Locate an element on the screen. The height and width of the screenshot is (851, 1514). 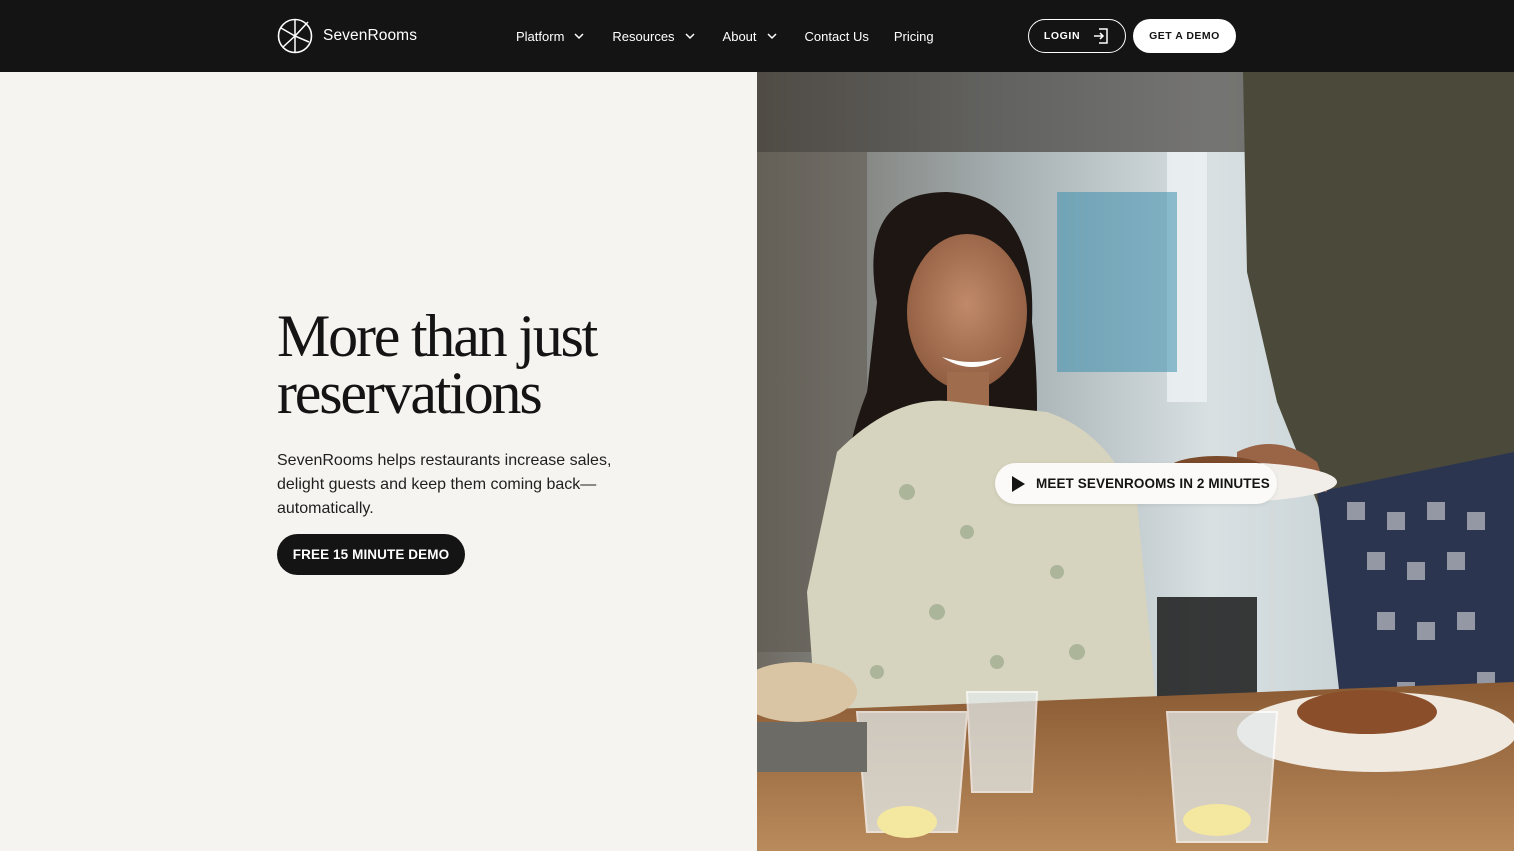
nav-item-contact-us: Contact Us is located at coordinates (837, 36).